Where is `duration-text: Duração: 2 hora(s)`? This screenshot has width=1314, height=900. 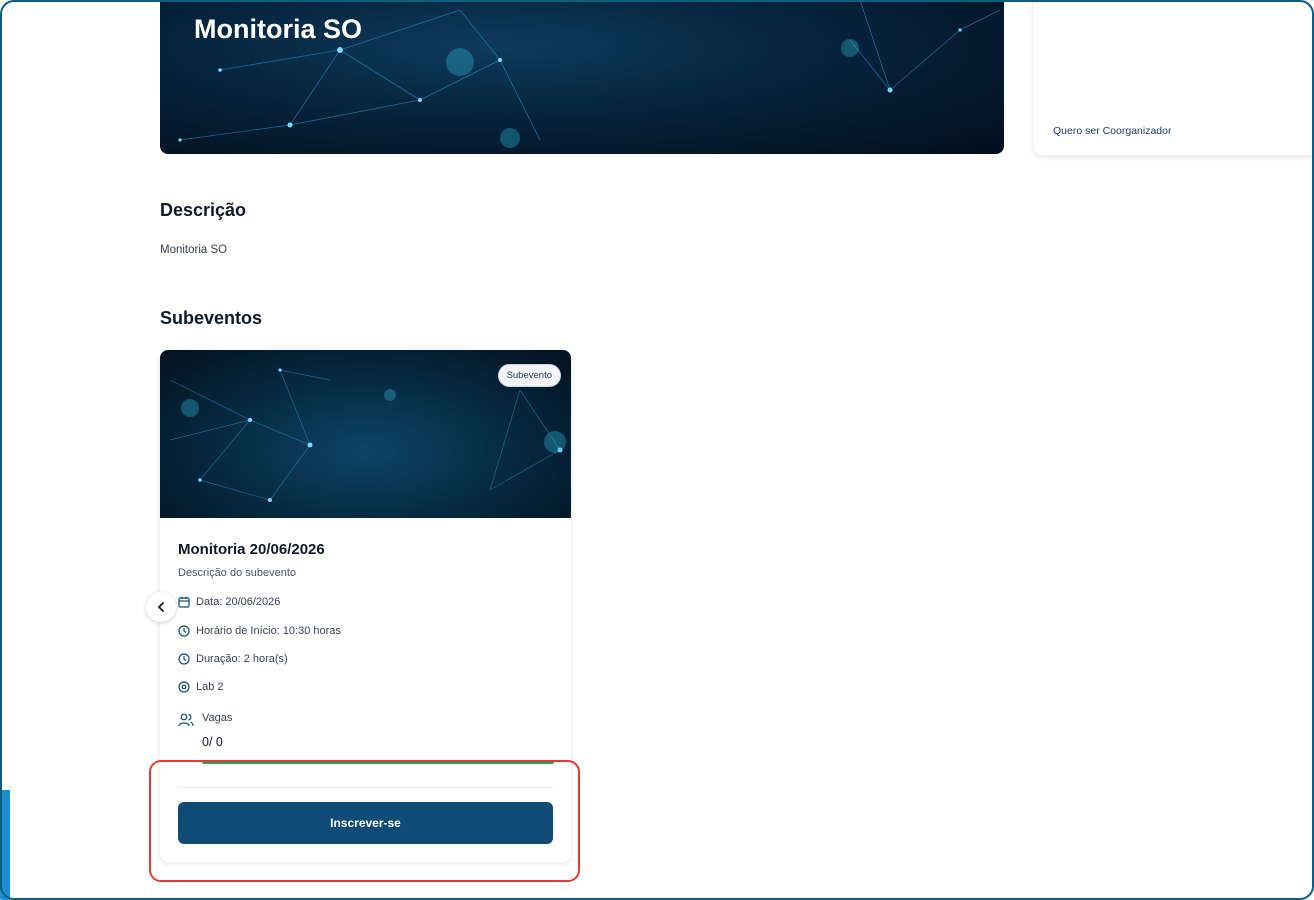
duration-text: Duração: 2 hora(s) is located at coordinates (242, 659).